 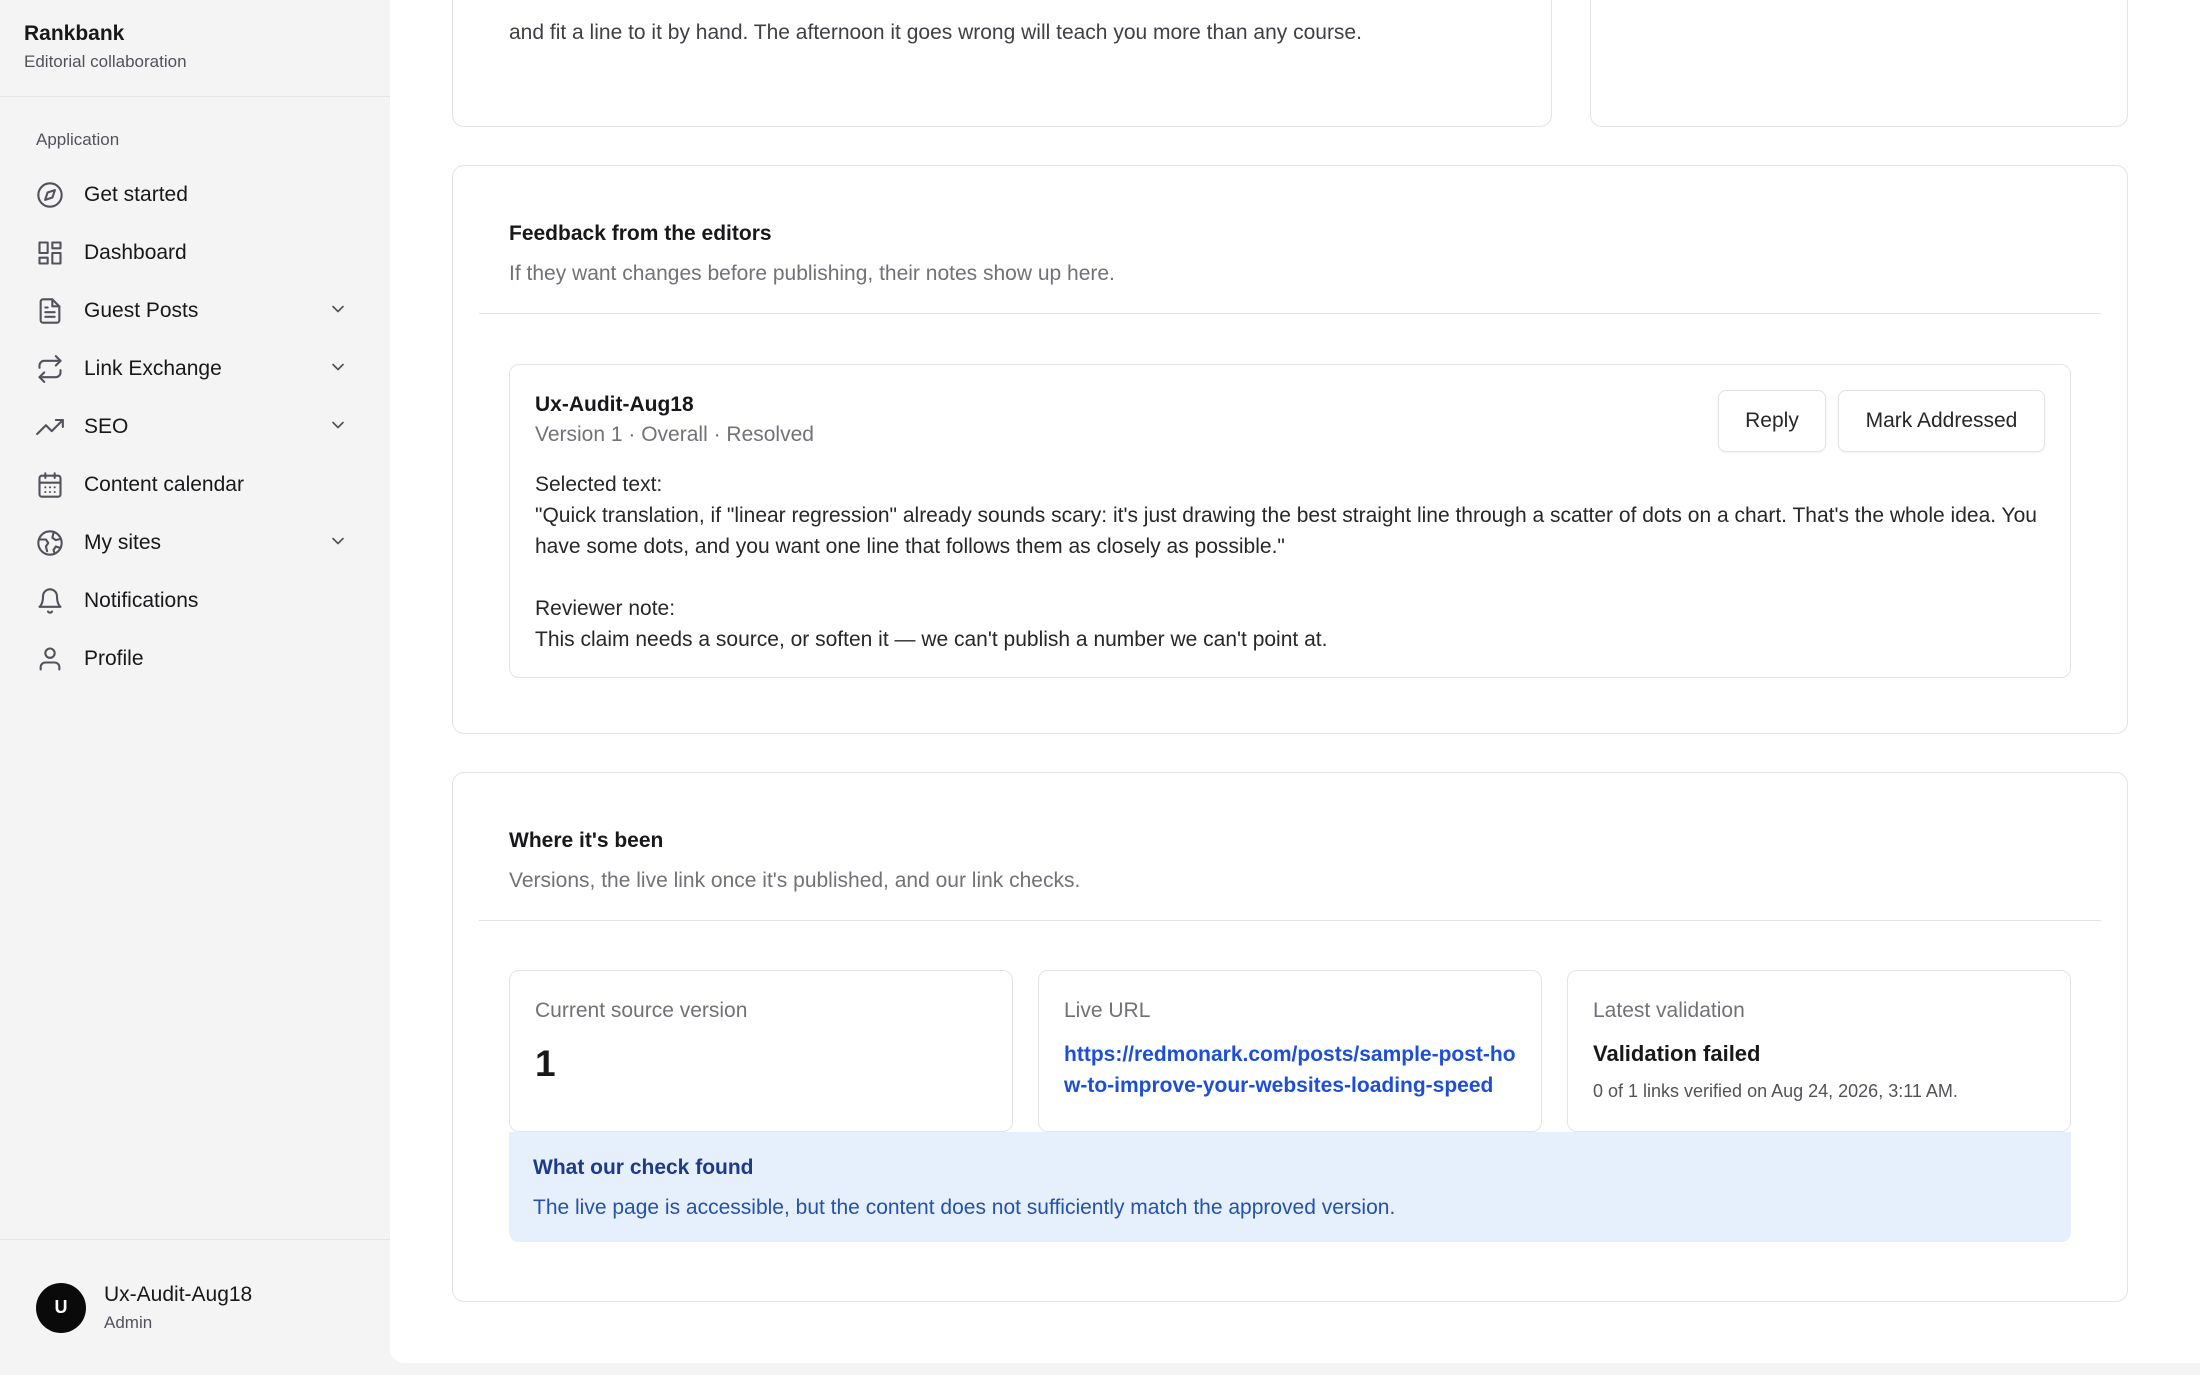 What do you see at coordinates (50, 659) in the screenshot?
I see `user-icon` at bounding box center [50, 659].